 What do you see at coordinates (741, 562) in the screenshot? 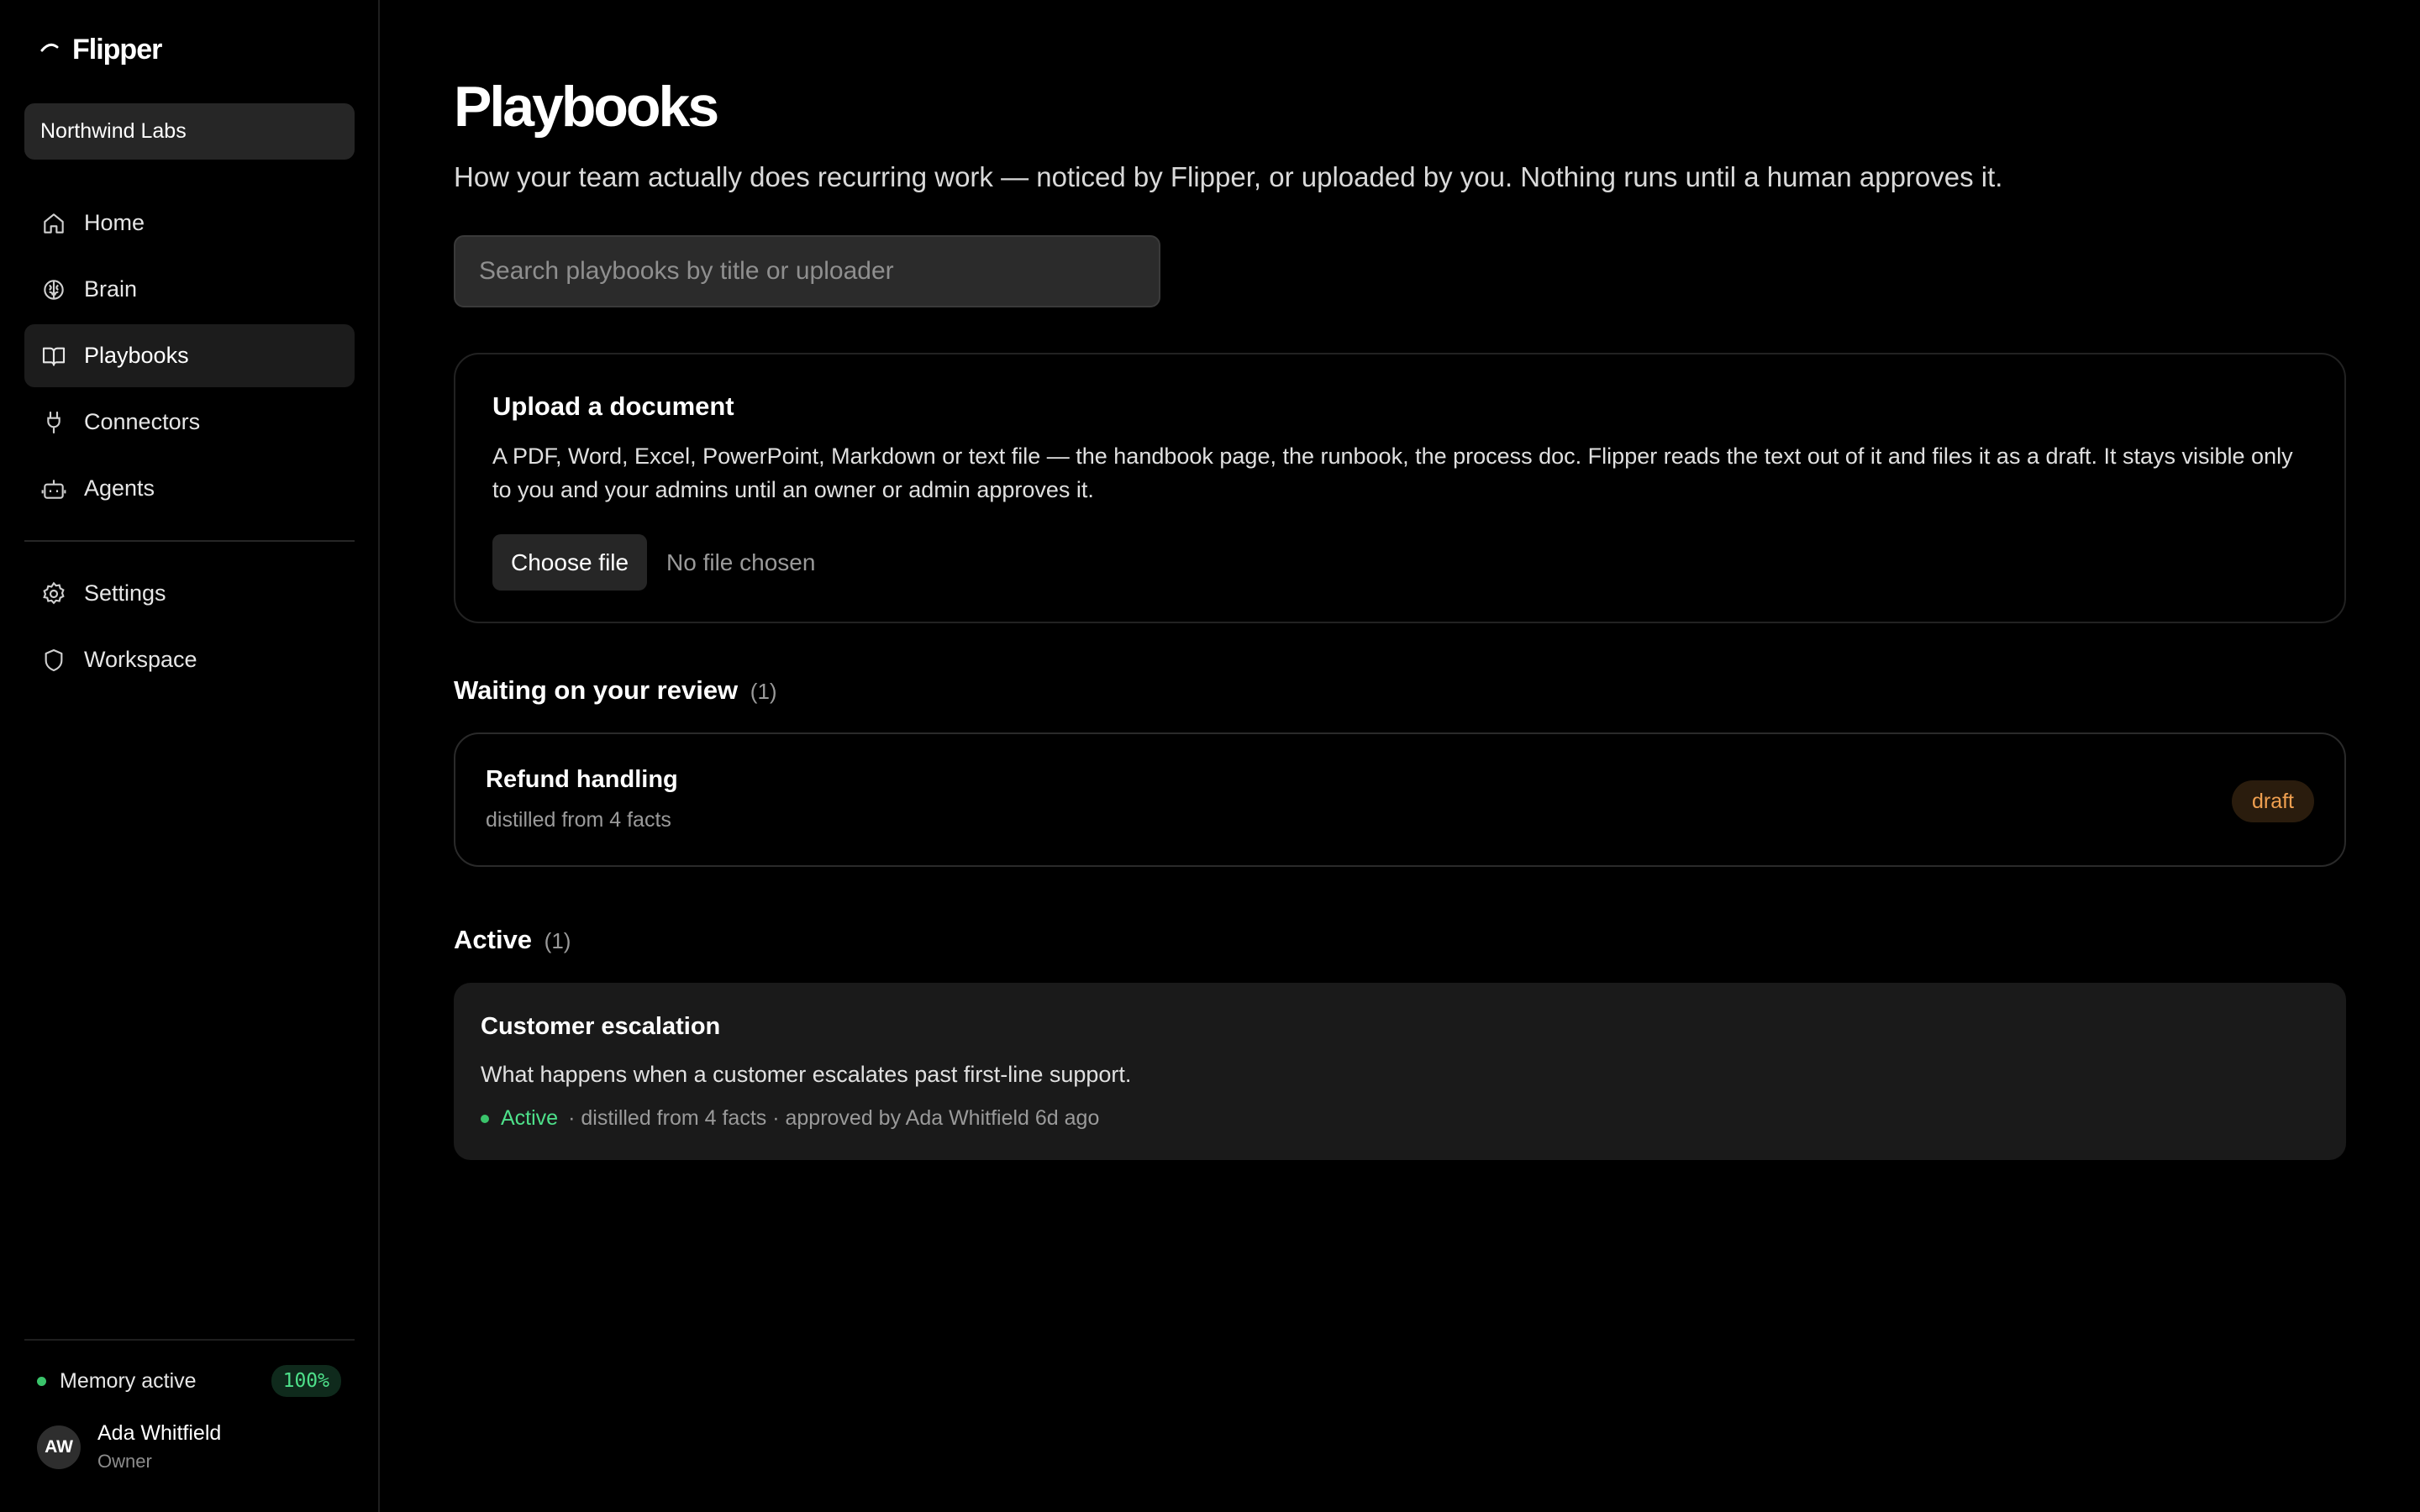
I see `file-status: No file chosen` at bounding box center [741, 562].